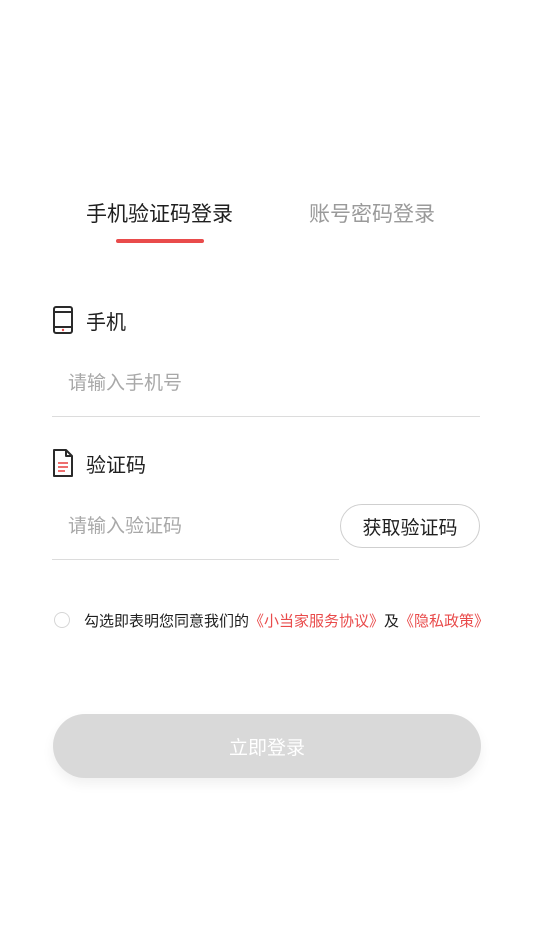 The width and height of the screenshot is (534, 950). I want to click on agreement-row: 勾选即表明您同意我们的 《小当家服务协议》 及 《隐私政策》, so click(271, 620).